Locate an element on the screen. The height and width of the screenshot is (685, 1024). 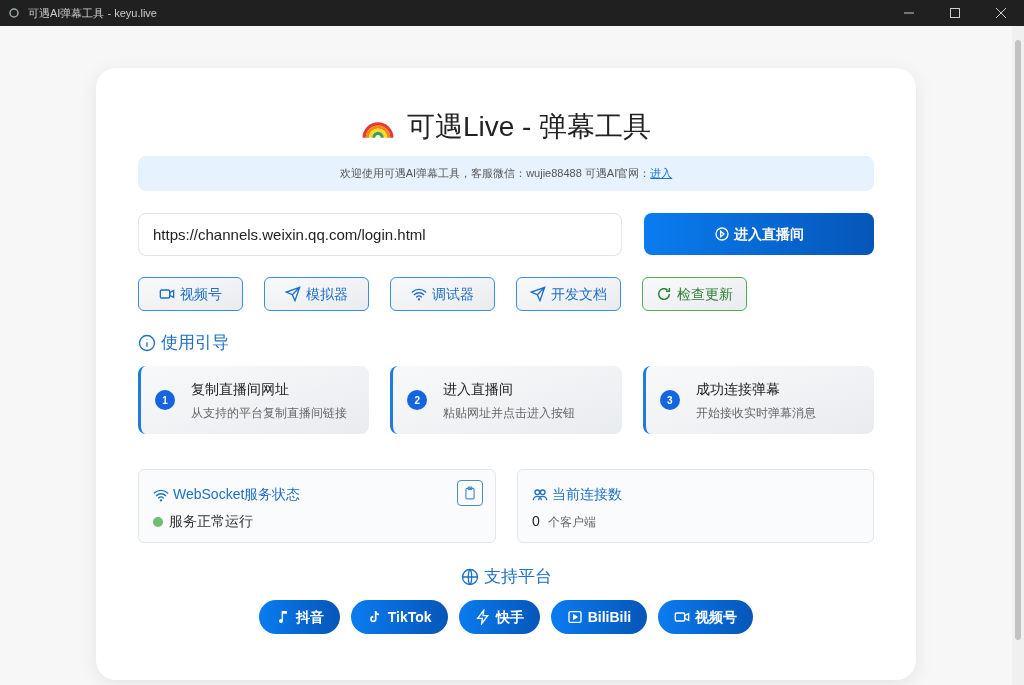
platform-button: 抖音 is located at coordinates (299, 617).